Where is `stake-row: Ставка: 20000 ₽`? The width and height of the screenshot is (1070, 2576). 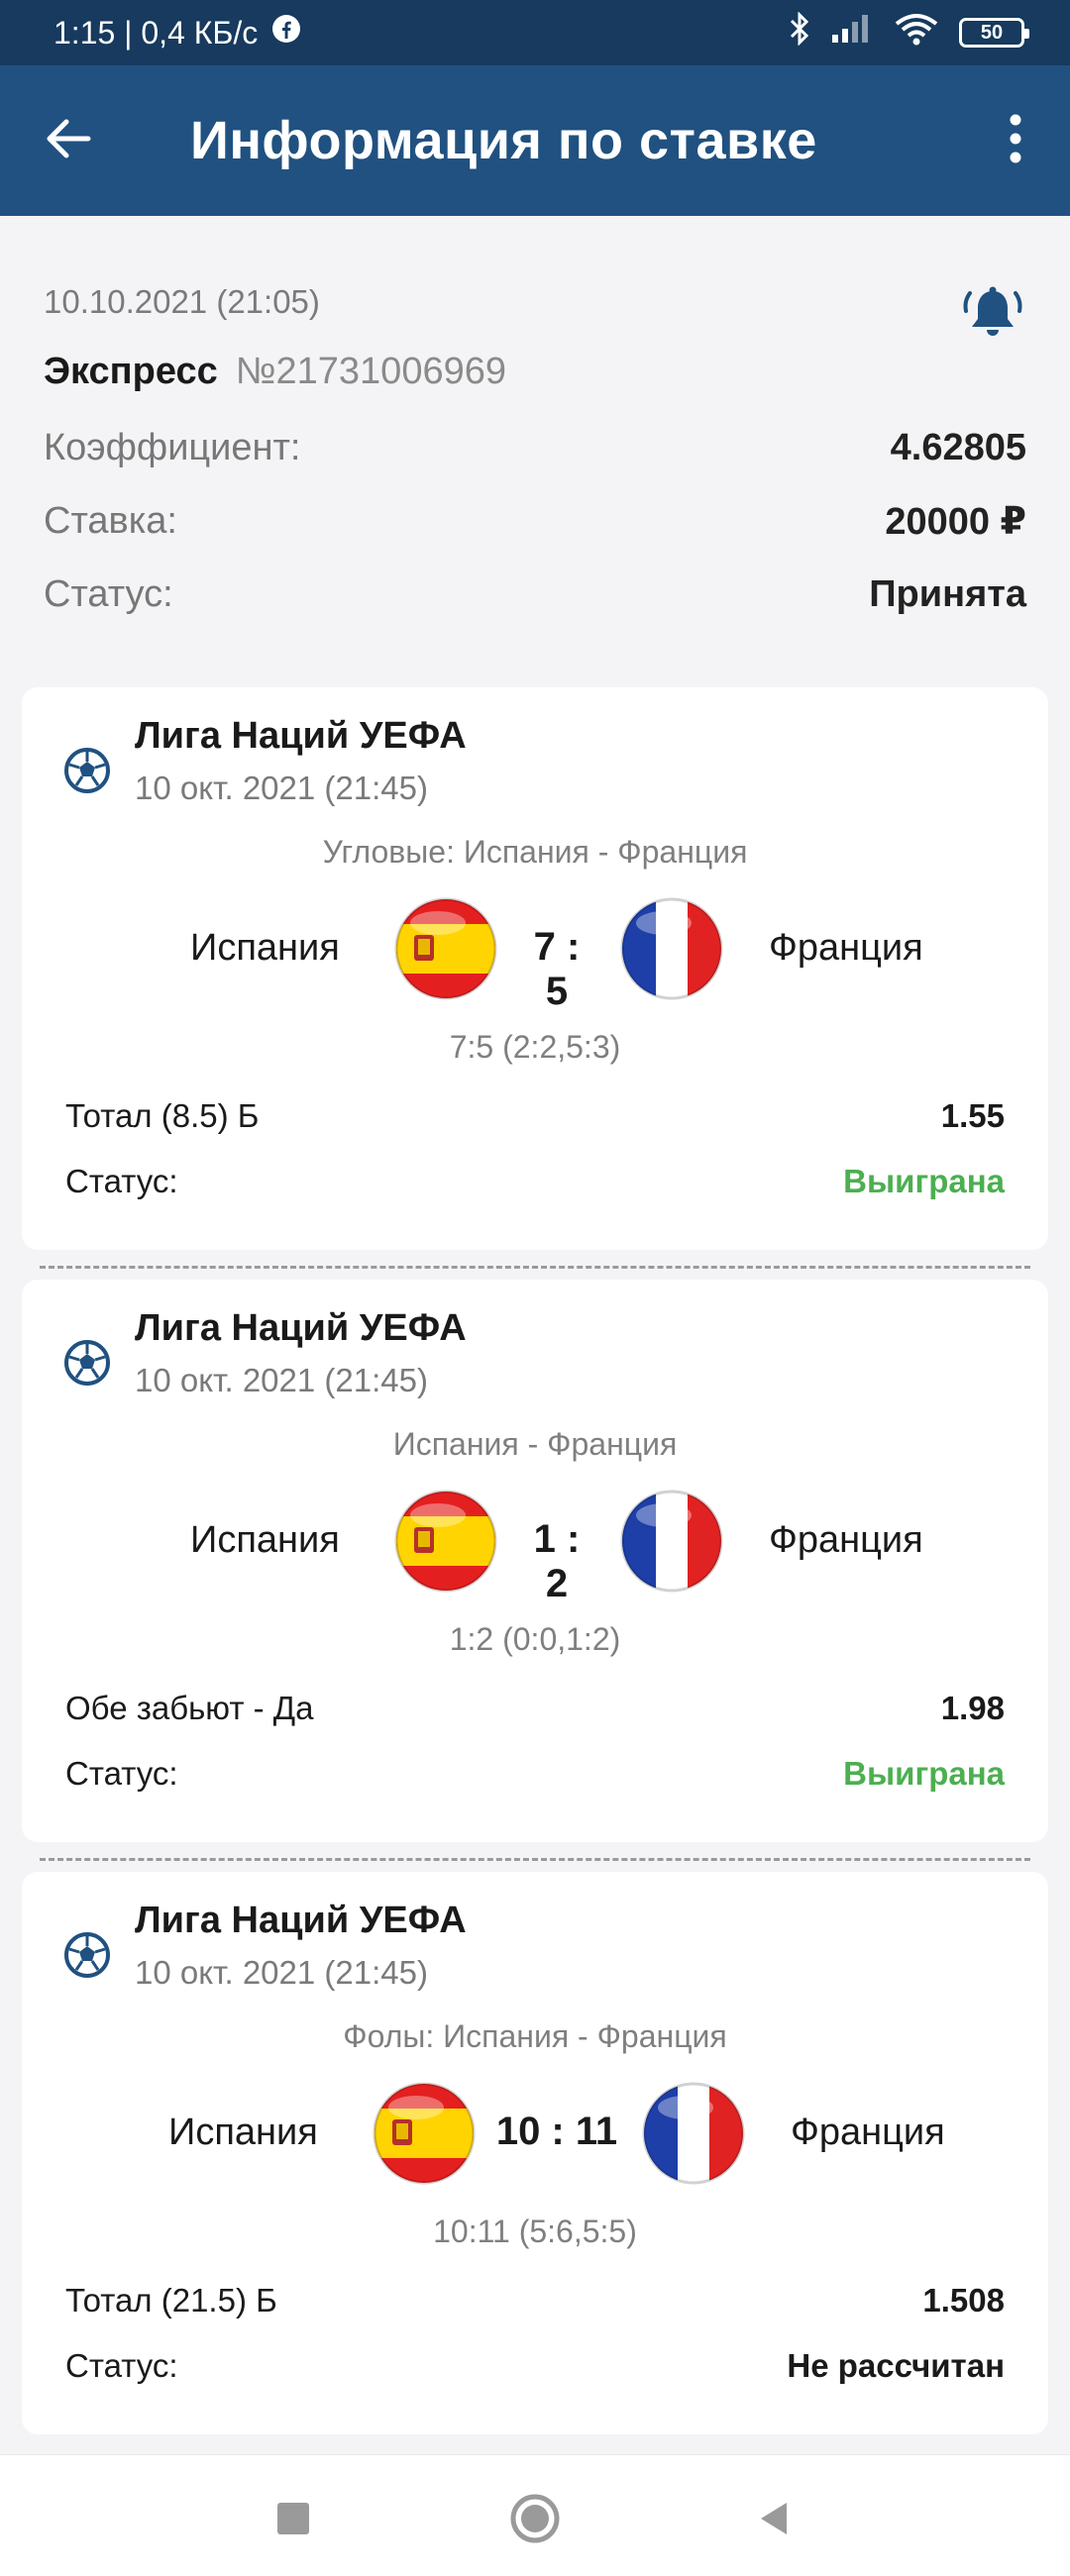
stake-row: Ставка: 20000 ₽ is located at coordinates (535, 521).